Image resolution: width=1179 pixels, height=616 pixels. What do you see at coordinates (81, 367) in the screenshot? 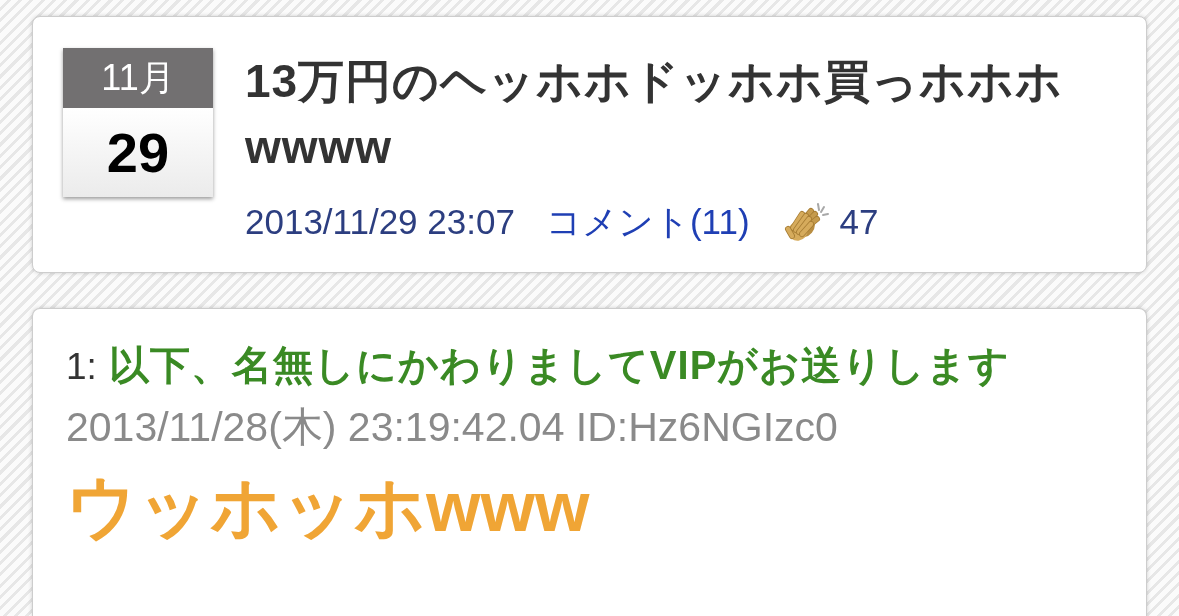
I see `post-number: 1:` at bounding box center [81, 367].